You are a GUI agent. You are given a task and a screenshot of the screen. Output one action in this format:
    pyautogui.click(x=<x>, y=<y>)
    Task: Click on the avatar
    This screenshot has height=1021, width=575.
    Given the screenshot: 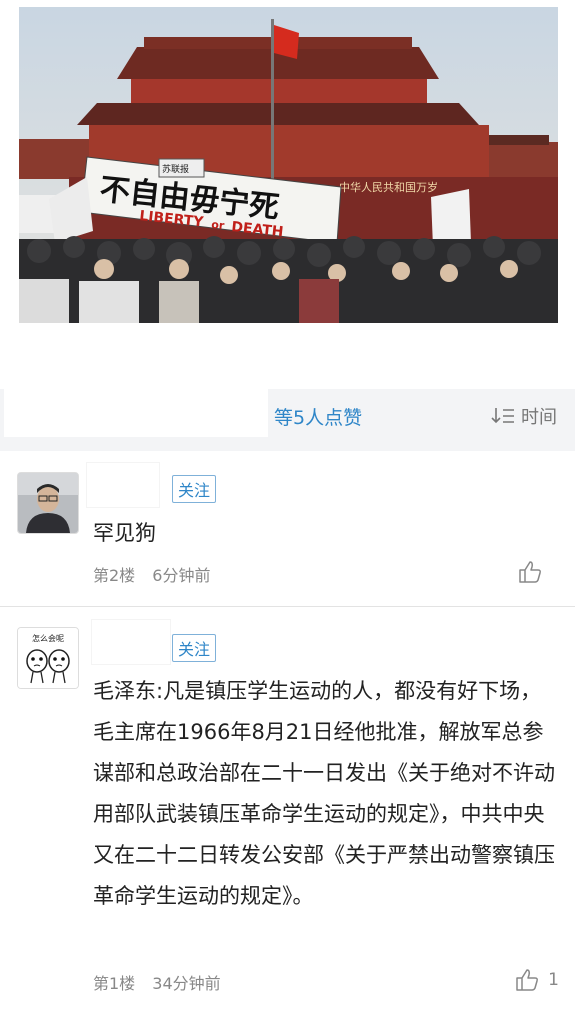 What is the action you would take?
    pyautogui.click(x=48, y=503)
    